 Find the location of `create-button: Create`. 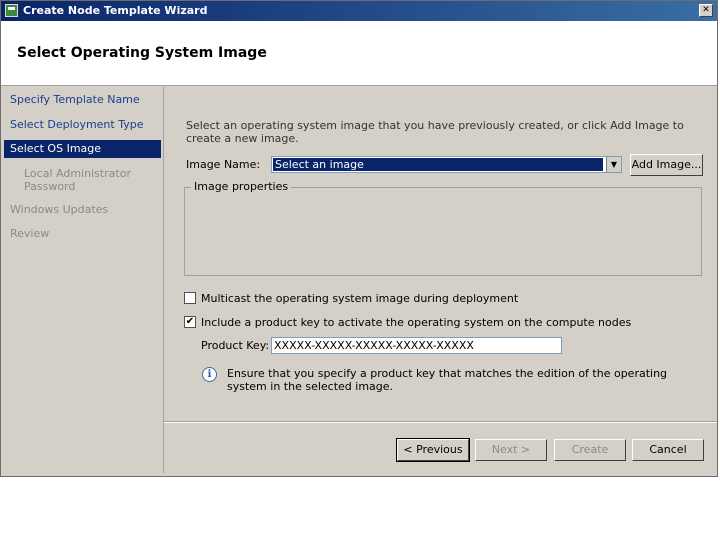

create-button: Create is located at coordinates (590, 450).